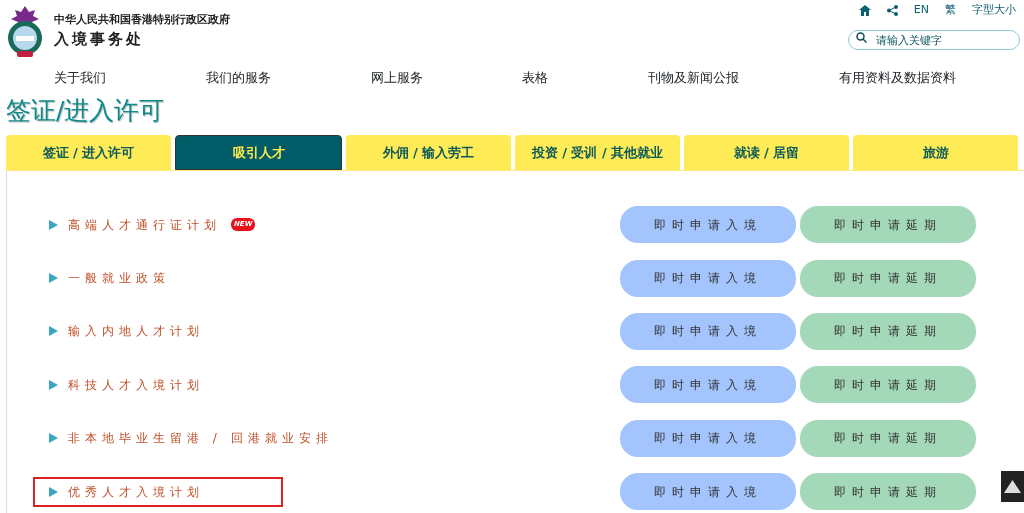  Describe the element at coordinates (144, 225) in the screenshot. I see `scheme-name: 高端人才通行证计划` at that location.